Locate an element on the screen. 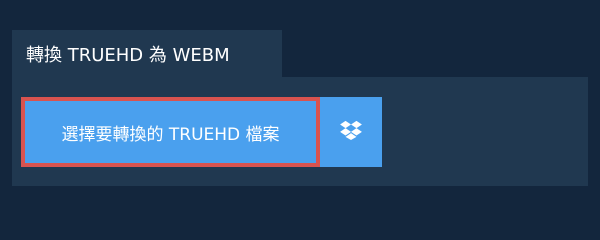  dropbox-icon is located at coordinates (351, 132).